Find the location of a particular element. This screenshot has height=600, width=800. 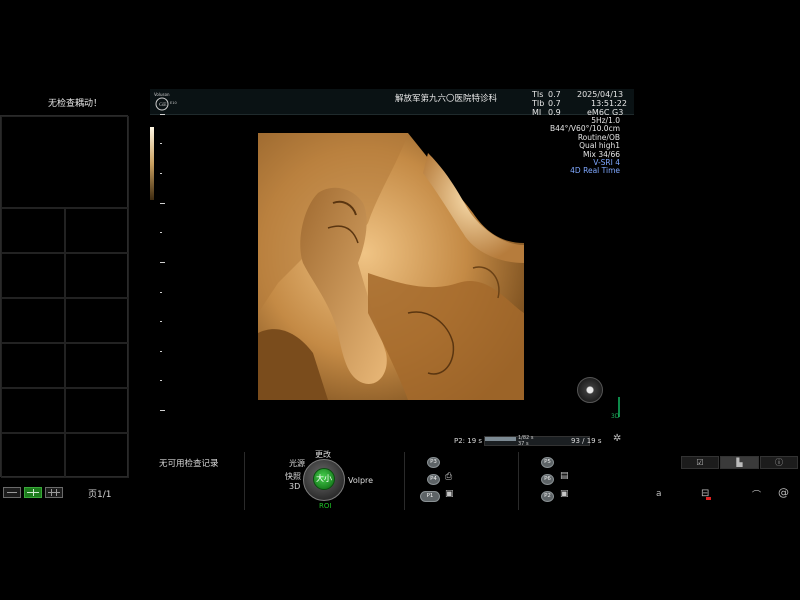

tab-measure: ▙ is located at coordinates (739, 462).